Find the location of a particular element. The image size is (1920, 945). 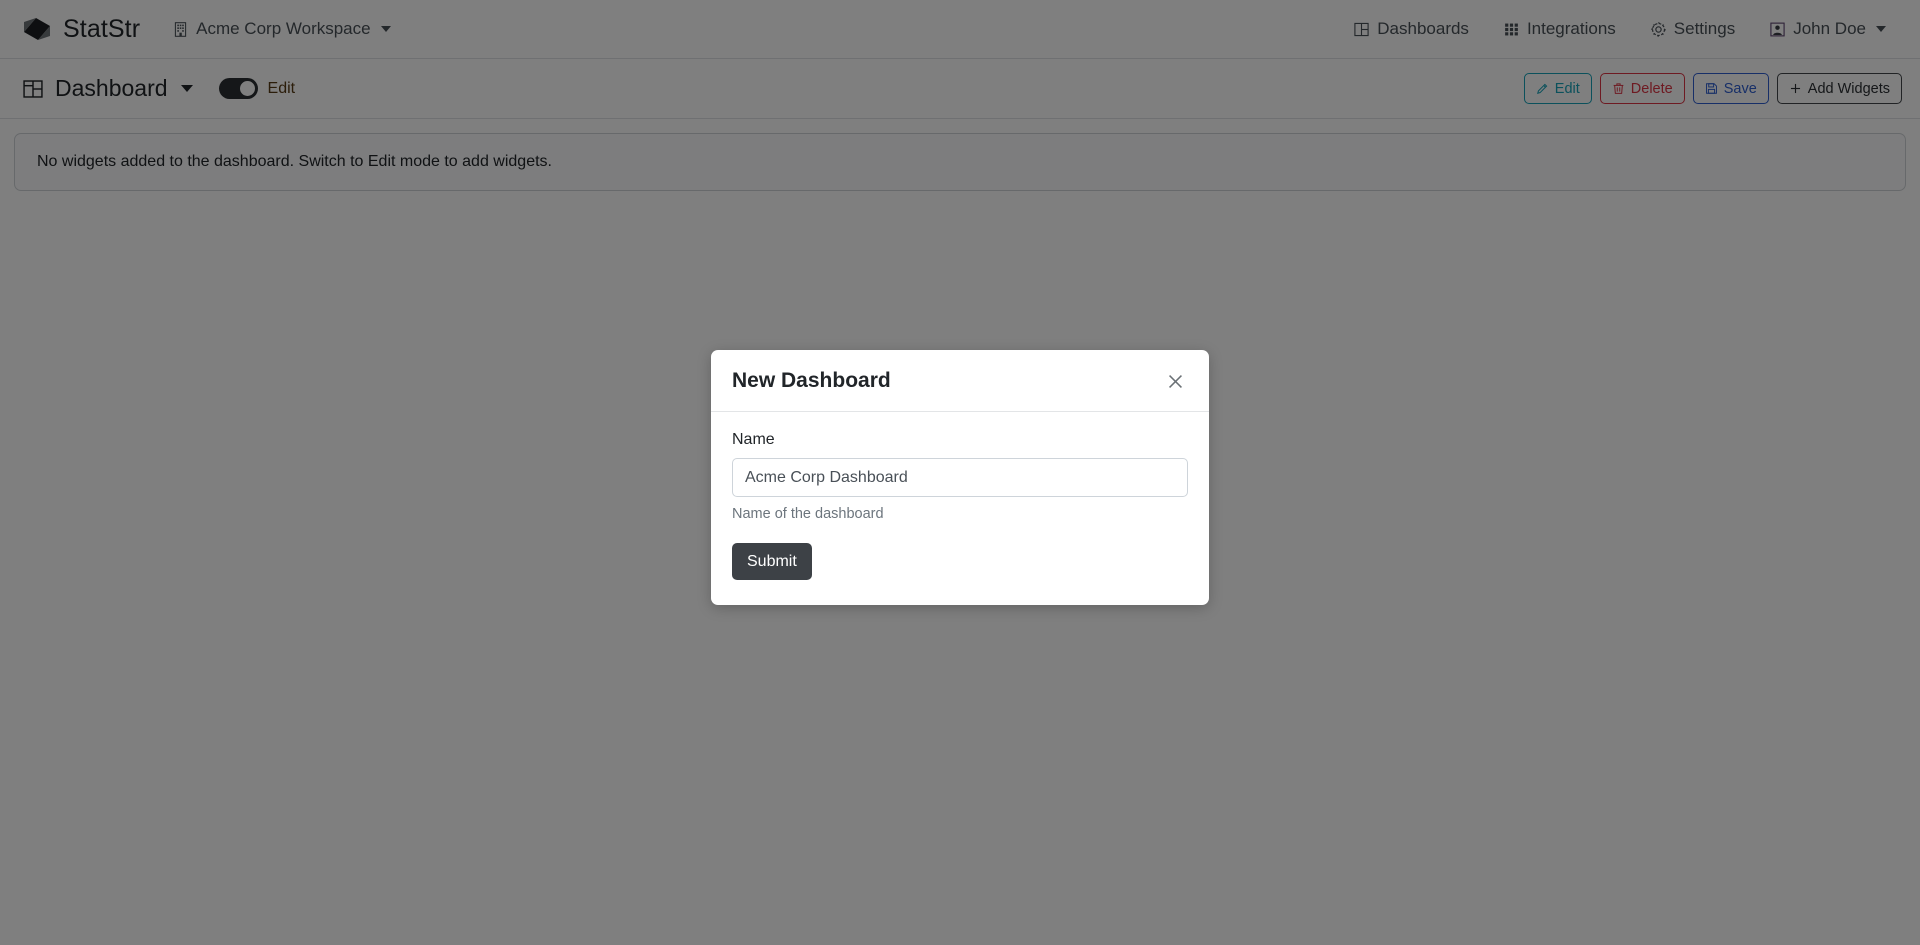

submit-button: Submit is located at coordinates (772, 561).